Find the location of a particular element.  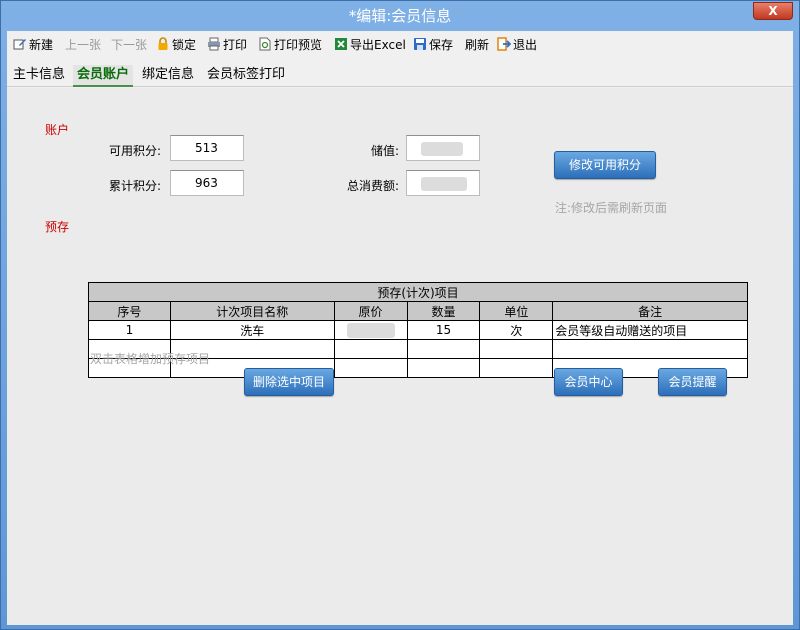

refresh-label: 刷新 is located at coordinates (477, 45).